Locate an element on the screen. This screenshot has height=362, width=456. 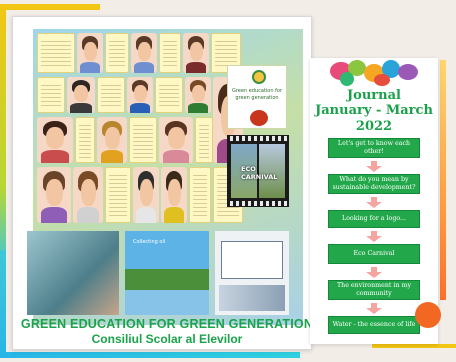
frame-stroke-right is located at coordinates (443, 180).